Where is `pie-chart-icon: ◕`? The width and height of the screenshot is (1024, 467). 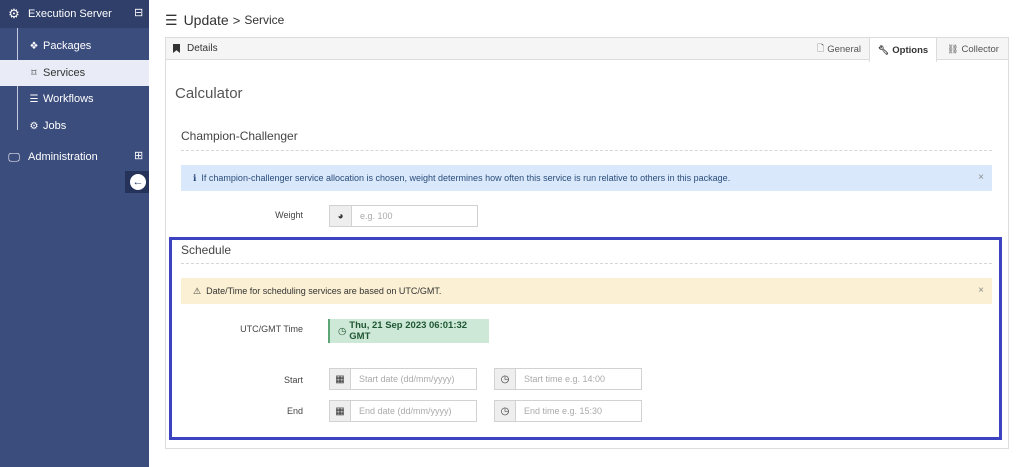 pie-chart-icon: ◕ is located at coordinates (341, 216).